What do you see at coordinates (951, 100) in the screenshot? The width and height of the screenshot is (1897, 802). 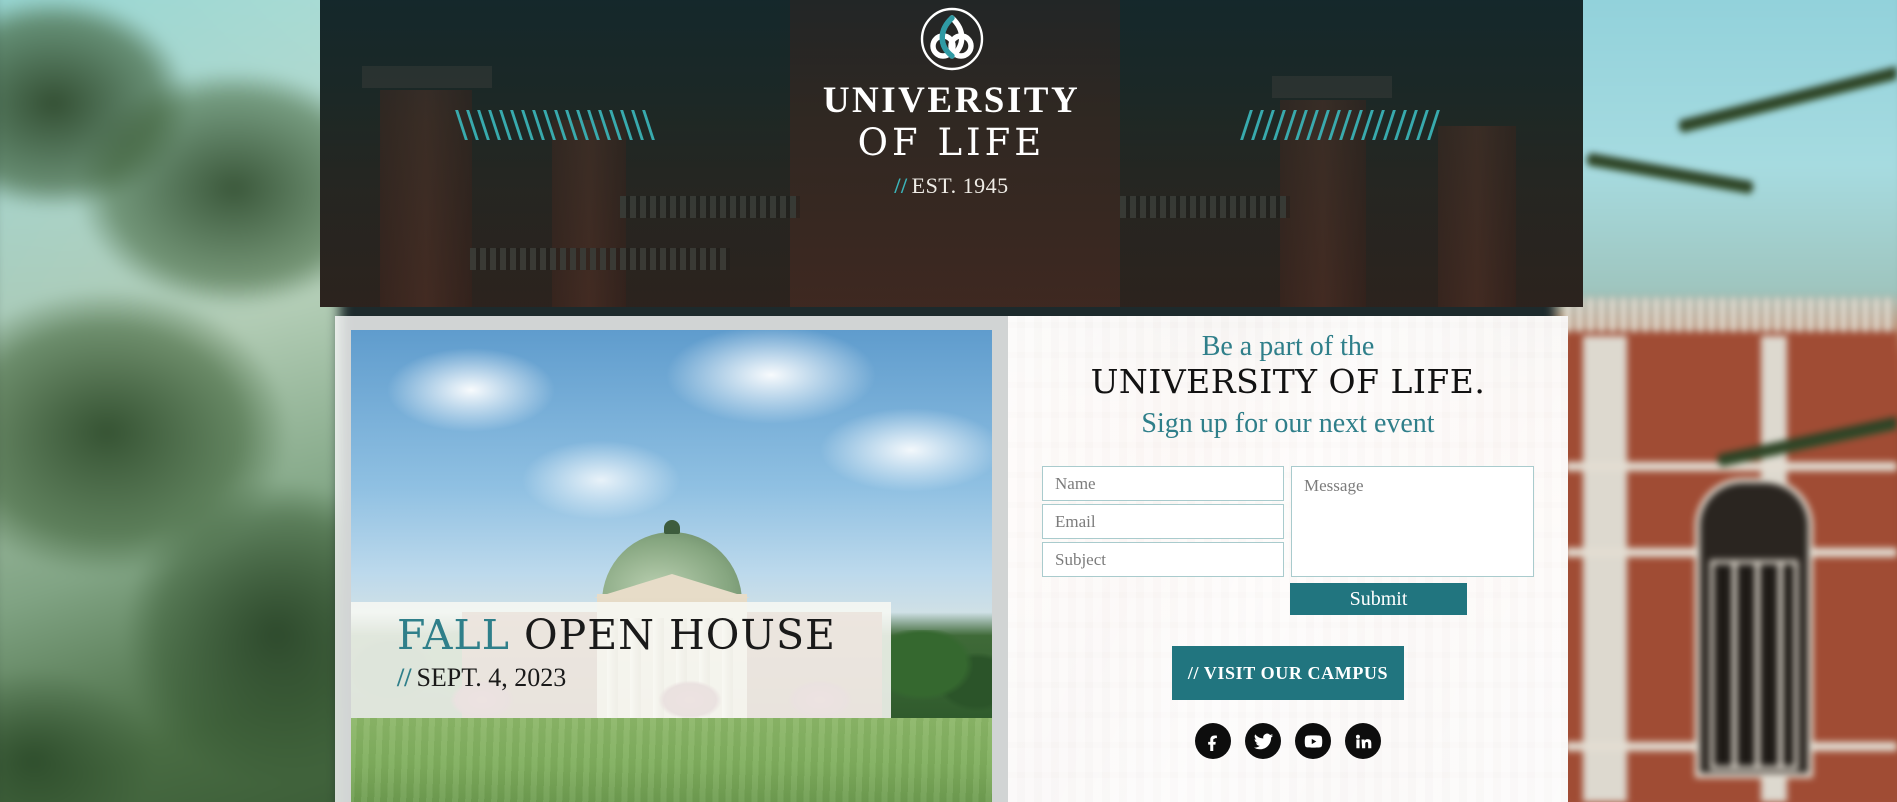 I see `brand-line-1: UNIVERSITY` at bounding box center [951, 100].